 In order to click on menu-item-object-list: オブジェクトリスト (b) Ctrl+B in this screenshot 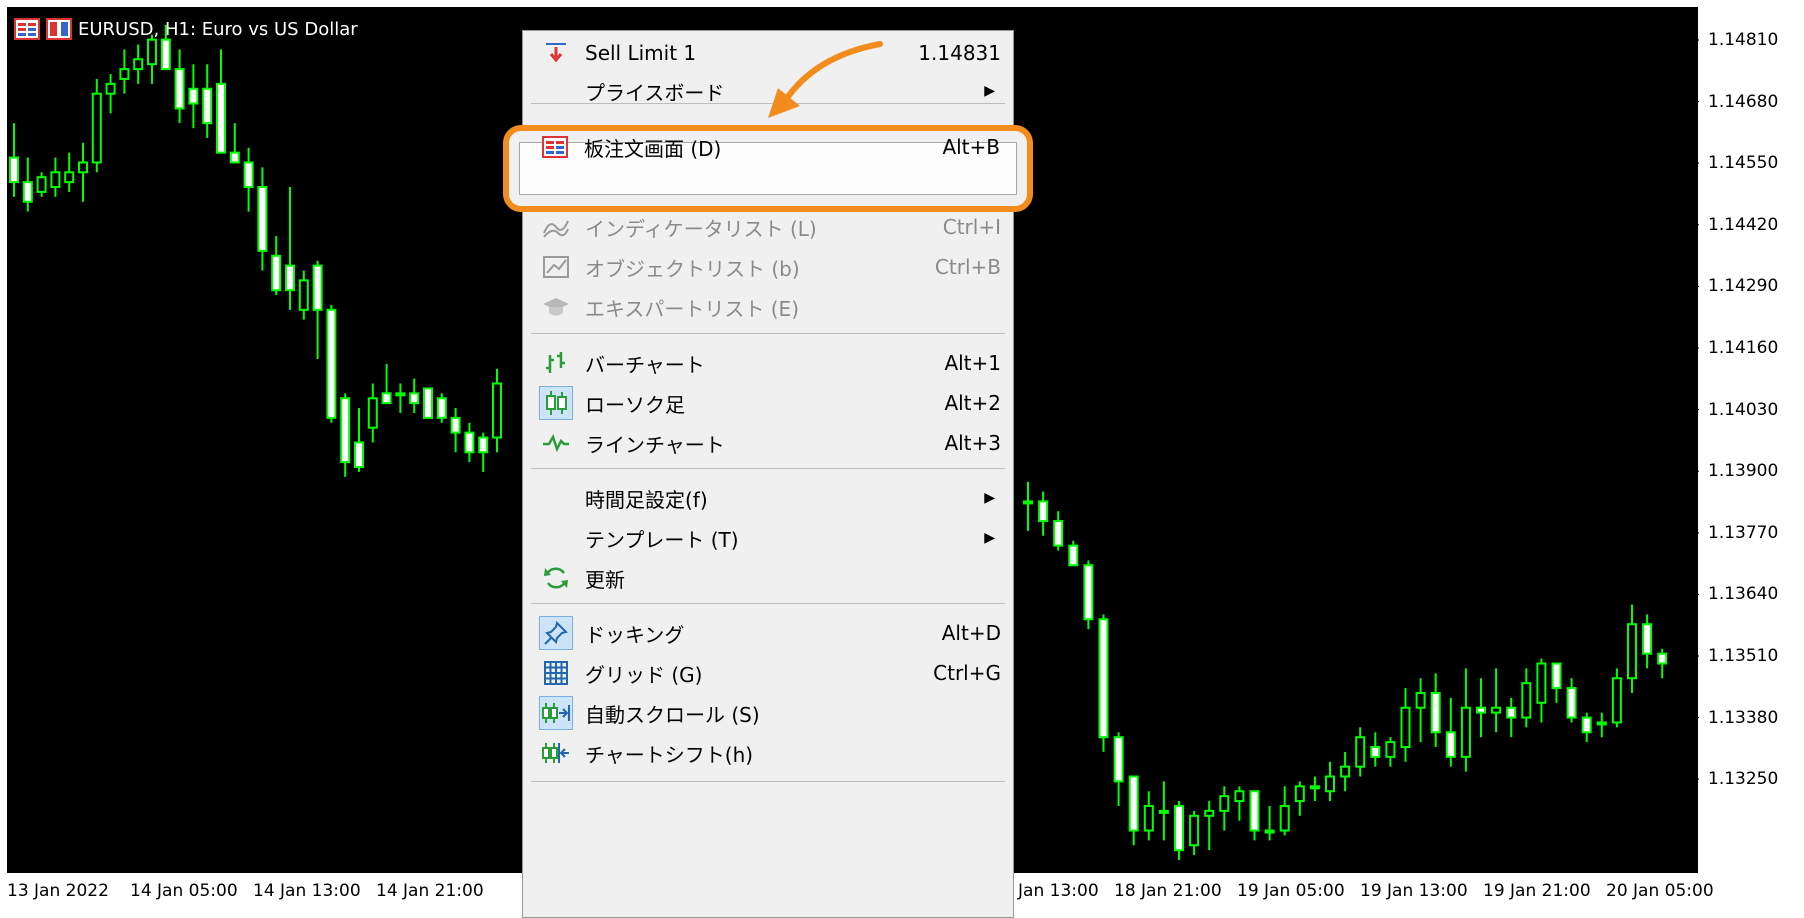, I will do `click(768, 267)`.